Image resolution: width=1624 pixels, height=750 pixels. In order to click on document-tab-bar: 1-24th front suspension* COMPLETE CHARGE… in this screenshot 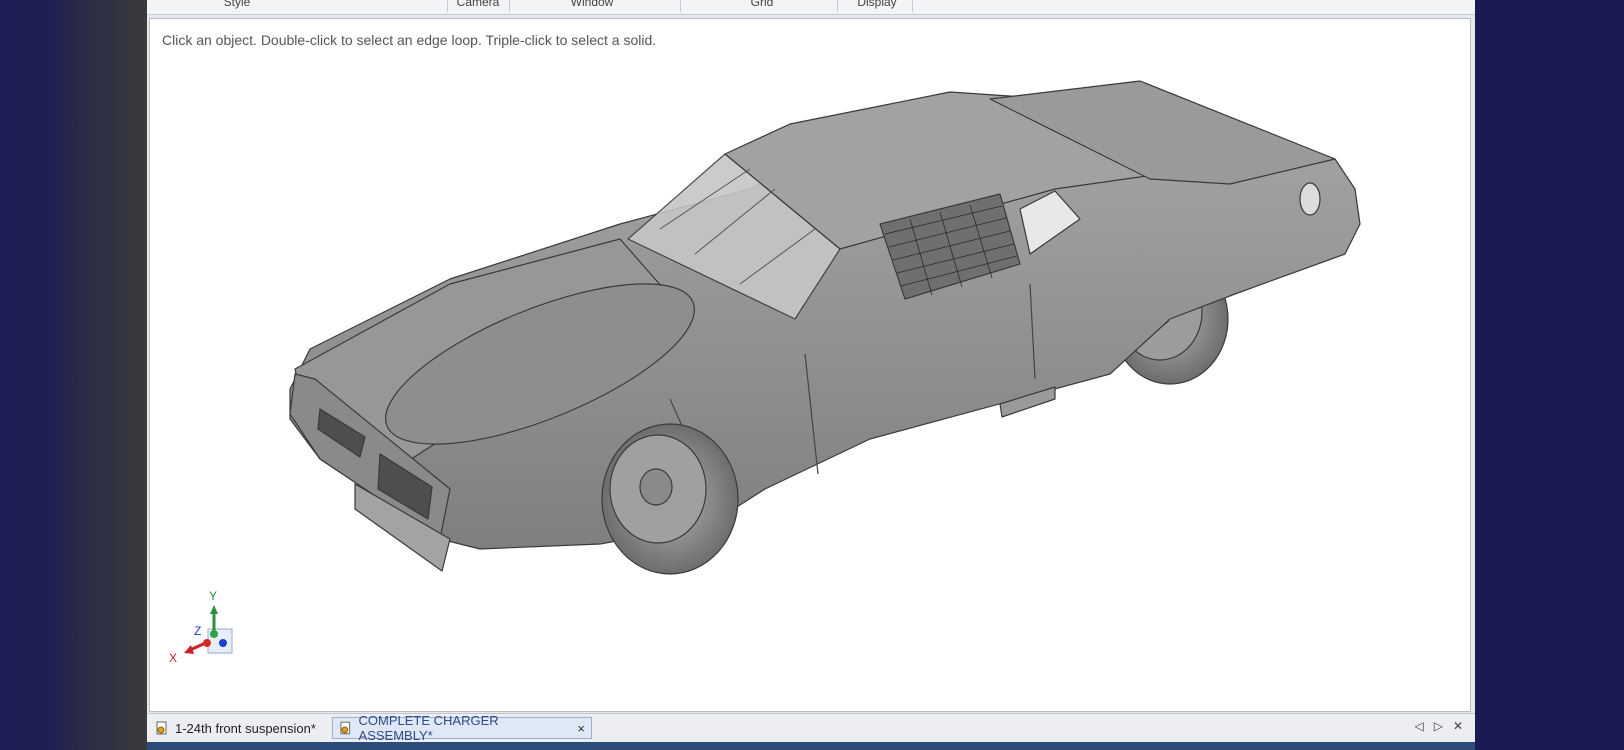, I will do `click(811, 728)`.